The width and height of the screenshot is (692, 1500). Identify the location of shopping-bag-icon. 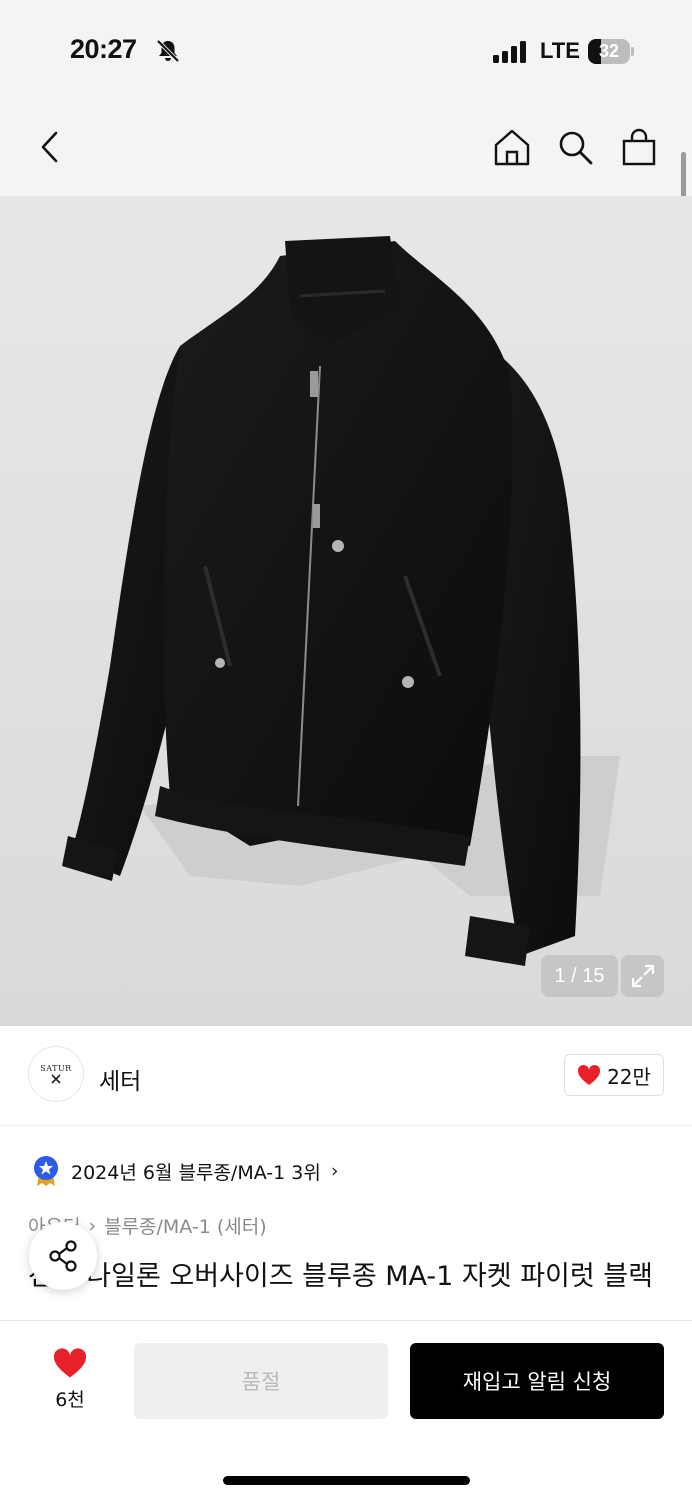
(639, 147).